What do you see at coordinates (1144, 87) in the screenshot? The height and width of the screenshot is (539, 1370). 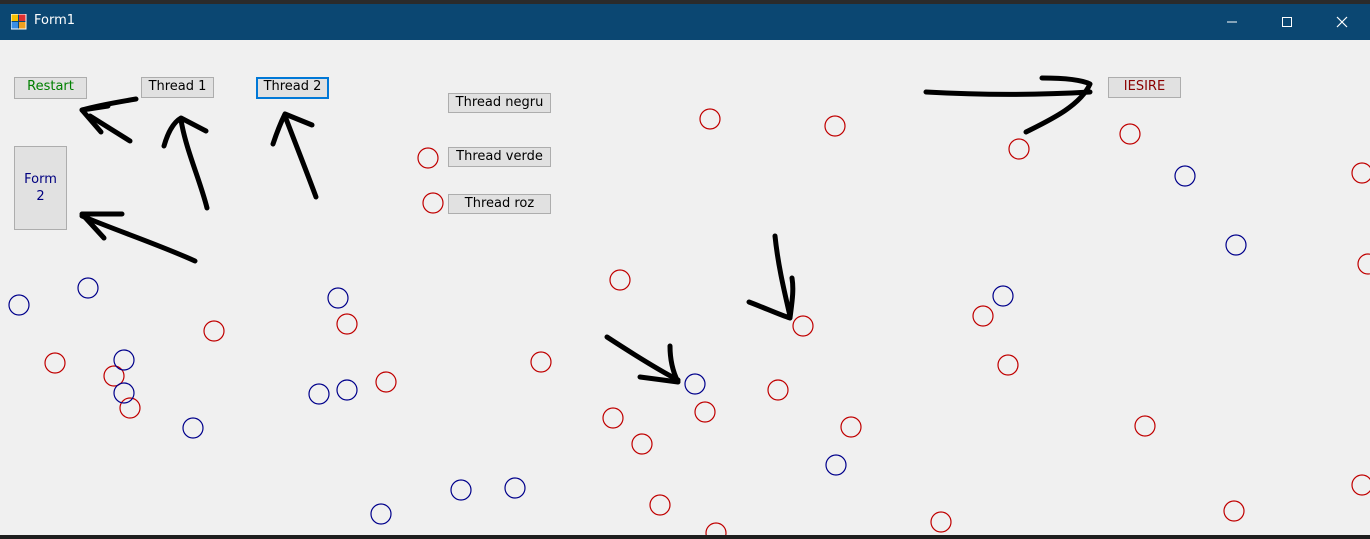 I see `iesire-button: IESIRE` at bounding box center [1144, 87].